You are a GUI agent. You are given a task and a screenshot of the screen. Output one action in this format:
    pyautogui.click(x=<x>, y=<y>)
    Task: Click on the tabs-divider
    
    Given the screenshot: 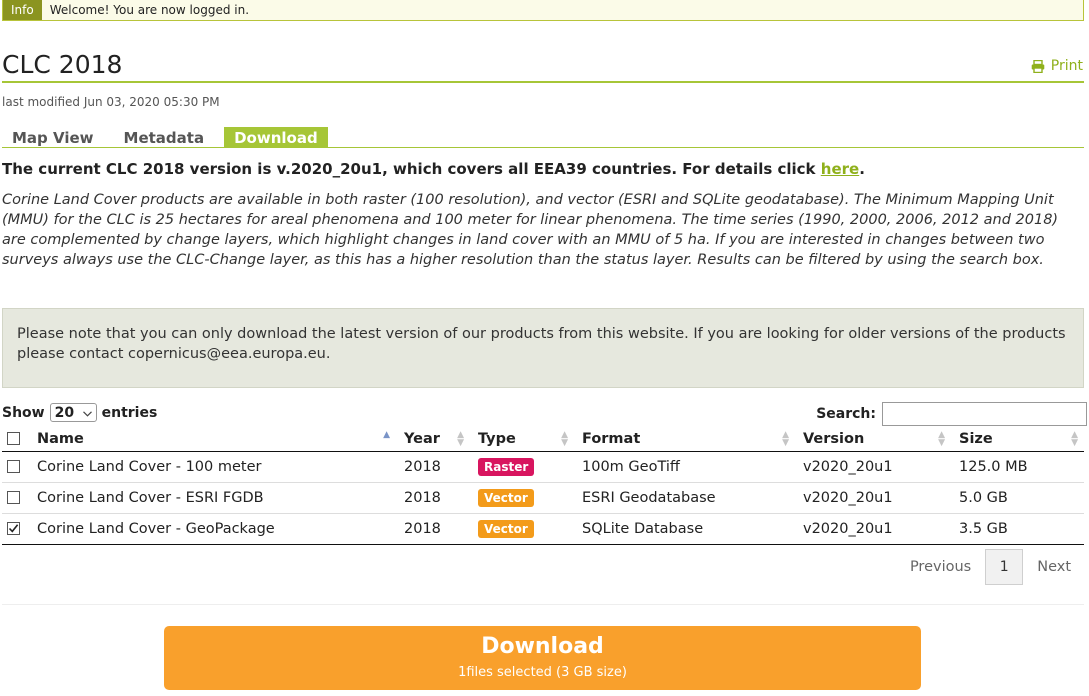 What is the action you would take?
    pyautogui.click(x=543, y=147)
    